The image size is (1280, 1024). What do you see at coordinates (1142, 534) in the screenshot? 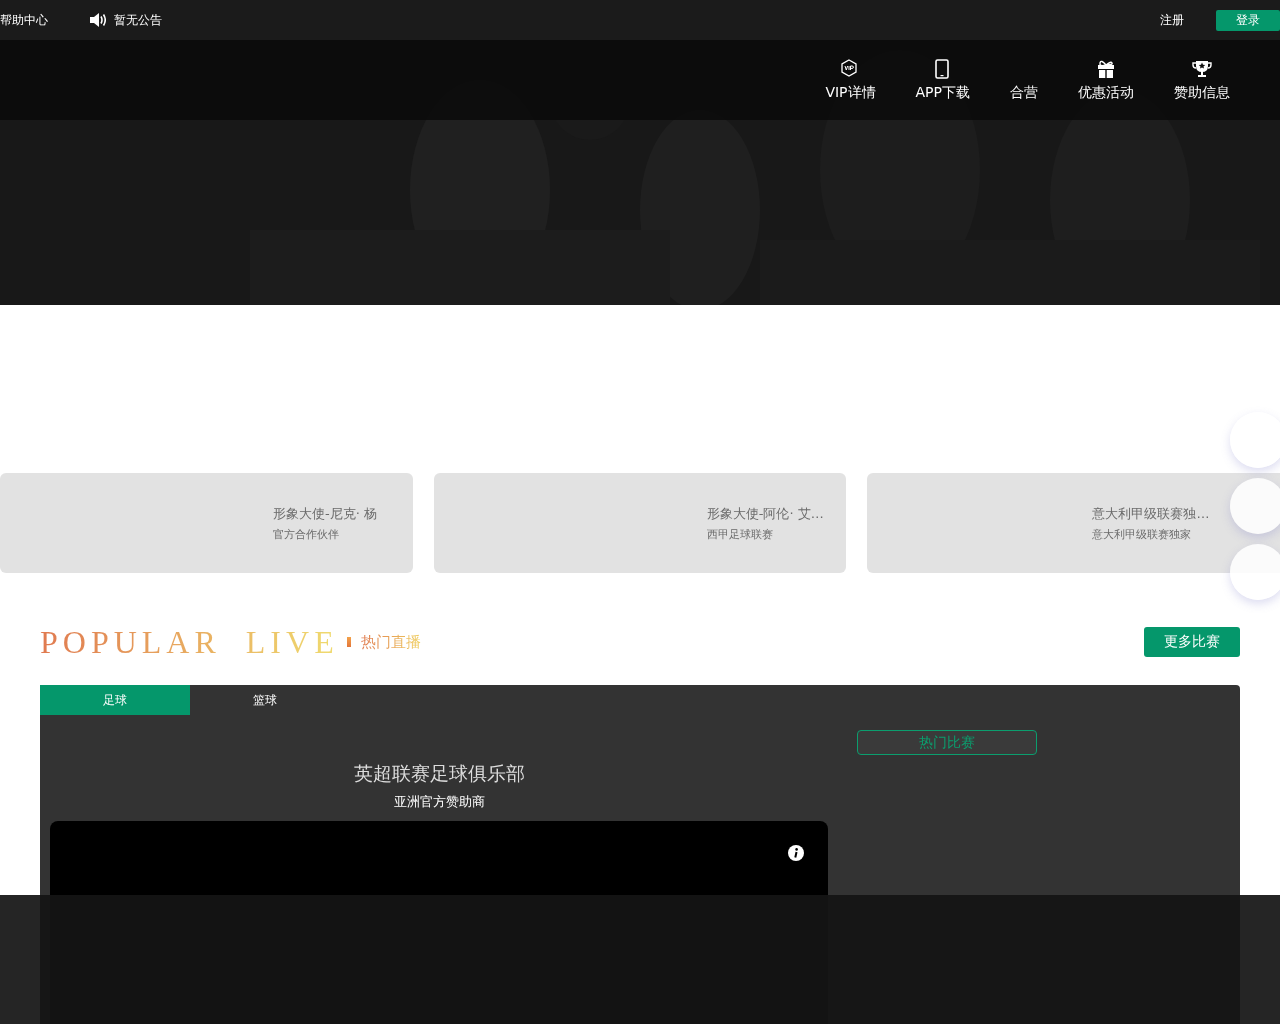
I see `card-subtitle: 意大利甲级联赛独家` at bounding box center [1142, 534].